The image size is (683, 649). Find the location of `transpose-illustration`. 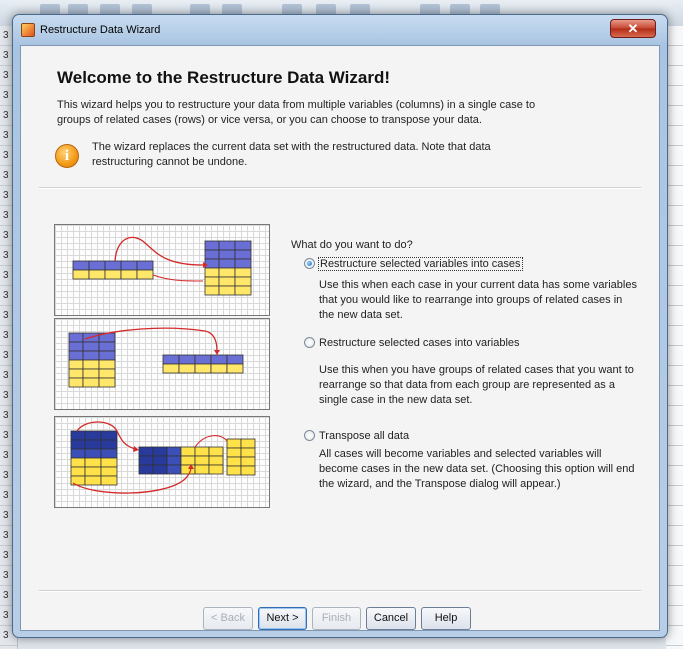

transpose-illustration is located at coordinates (162, 462).